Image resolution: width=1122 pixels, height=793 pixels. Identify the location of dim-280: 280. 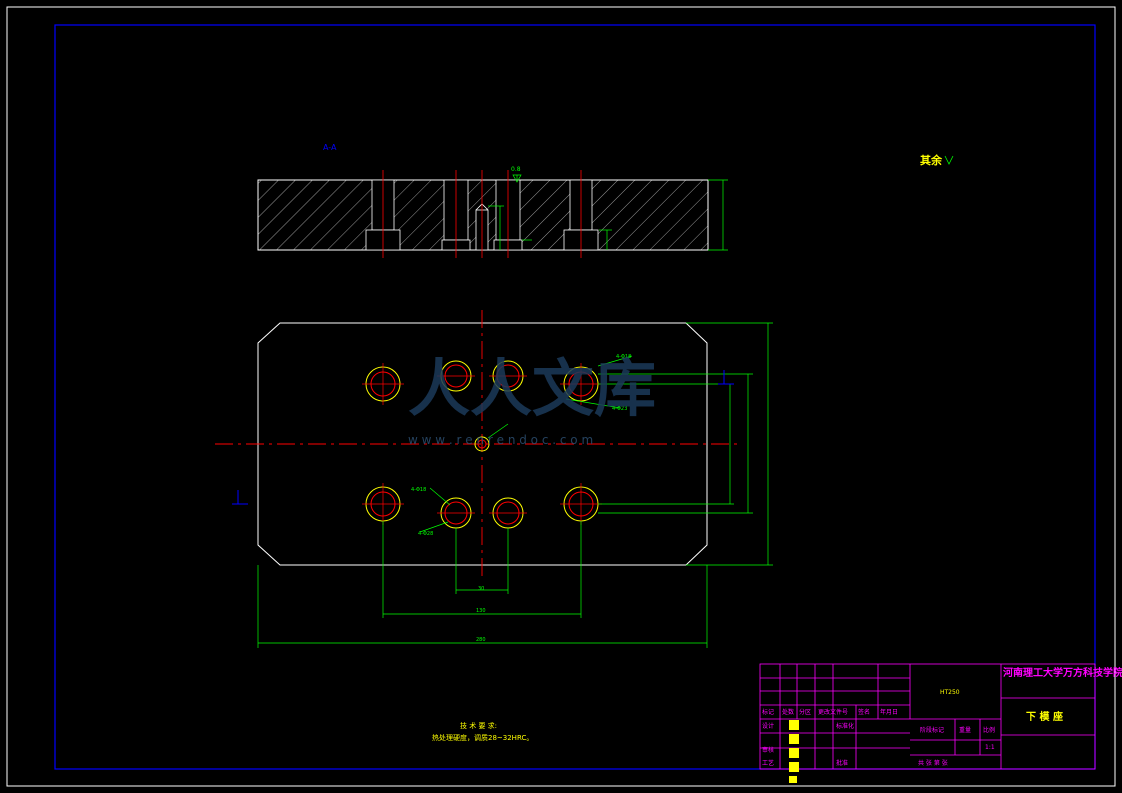
(481, 640).